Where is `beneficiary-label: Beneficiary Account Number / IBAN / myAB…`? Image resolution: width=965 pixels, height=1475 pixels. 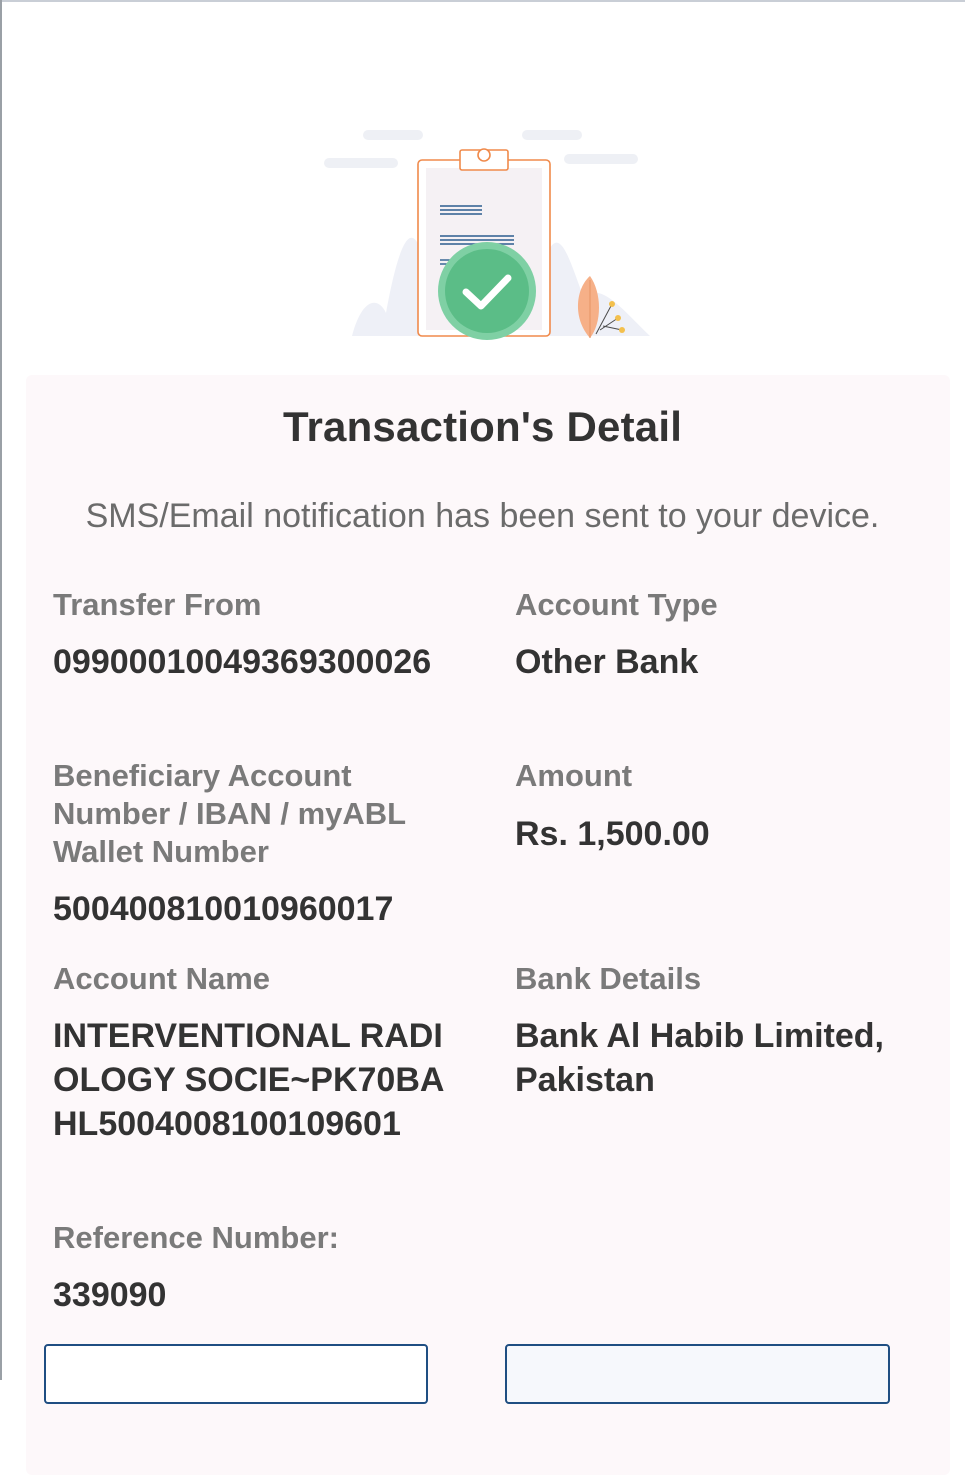 beneficiary-label: Beneficiary Account Number / IBAN / myAB… is located at coordinates (229, 813).